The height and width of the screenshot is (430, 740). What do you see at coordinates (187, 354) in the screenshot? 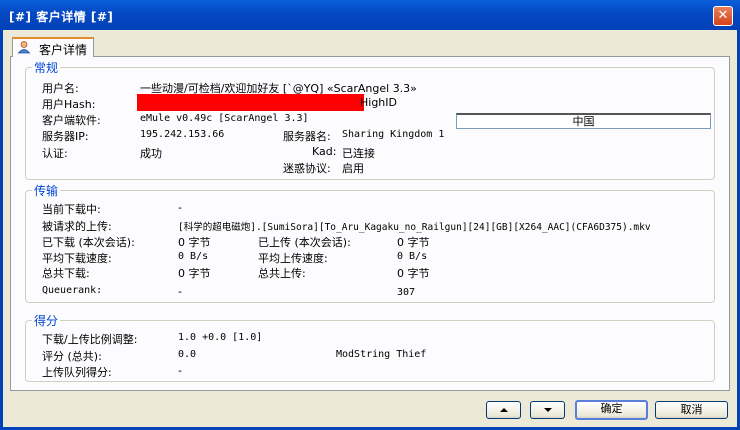
I see `rating-value: 0.0` at bounding box center [187, 354].